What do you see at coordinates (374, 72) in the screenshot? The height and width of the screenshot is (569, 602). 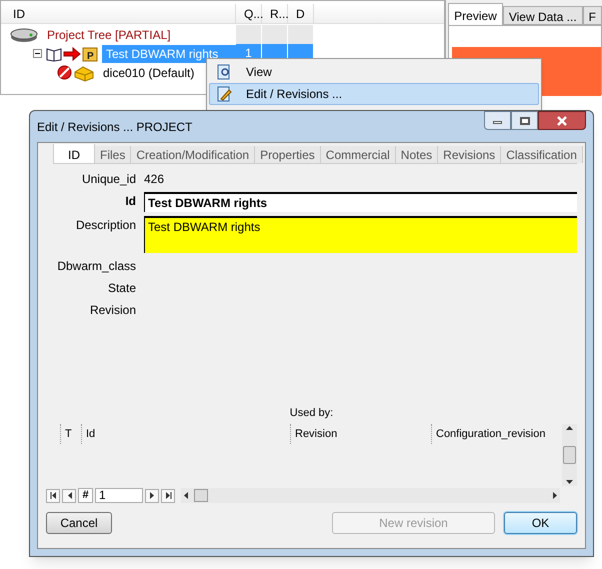 I see `menu-item: View` at bounding box center [374, 72].